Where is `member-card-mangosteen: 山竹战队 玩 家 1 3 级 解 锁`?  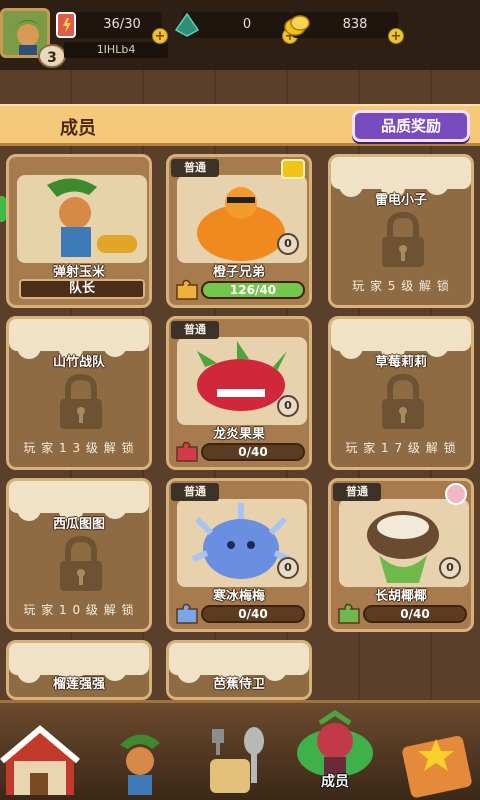 member-card-mangosteen: 山竹战队 玩 家 1 3 级 解 锁 is located at coordinates (79, 393).